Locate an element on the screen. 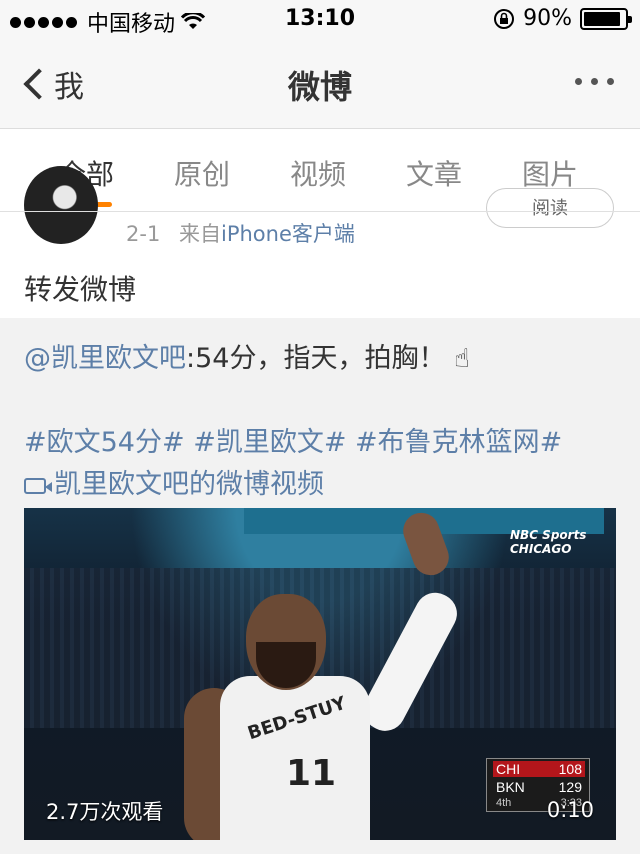 The height and width of the screenshot is (854, 640). quoted-body: :54分，指天，拍胸！ is located at coordinates (316, 358).